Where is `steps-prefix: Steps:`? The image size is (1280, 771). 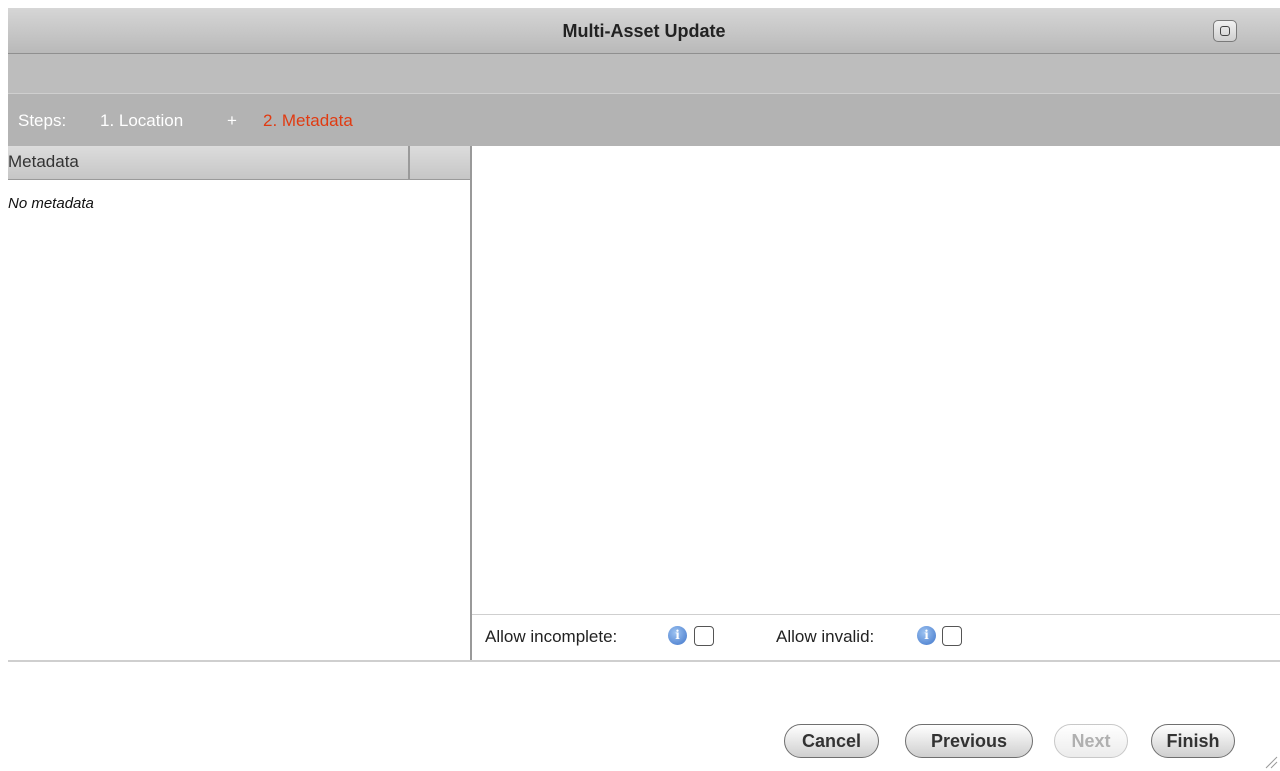
steps-prefix: Steps: is located at coordinates (42, 120).